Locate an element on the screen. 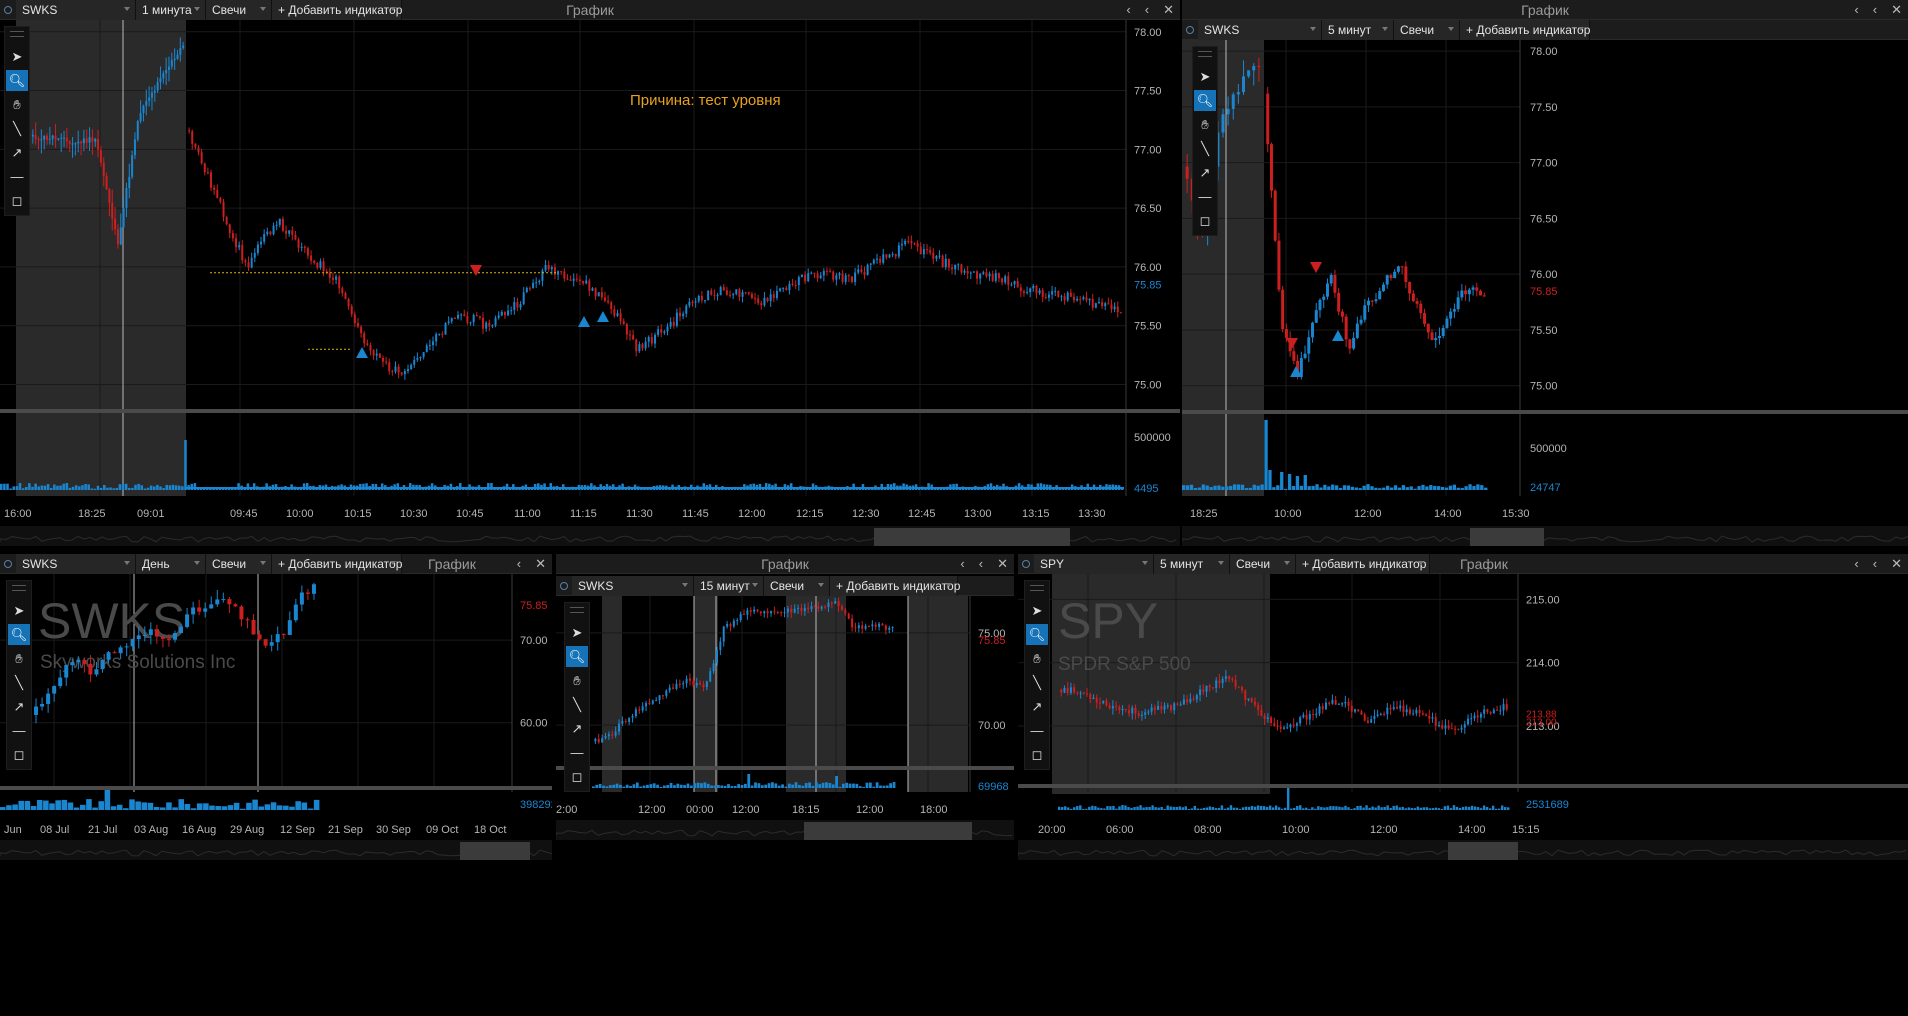 The width and height of the screenshot is (1908, 1016). interval-selector: День is located at coordinates (171, 564).